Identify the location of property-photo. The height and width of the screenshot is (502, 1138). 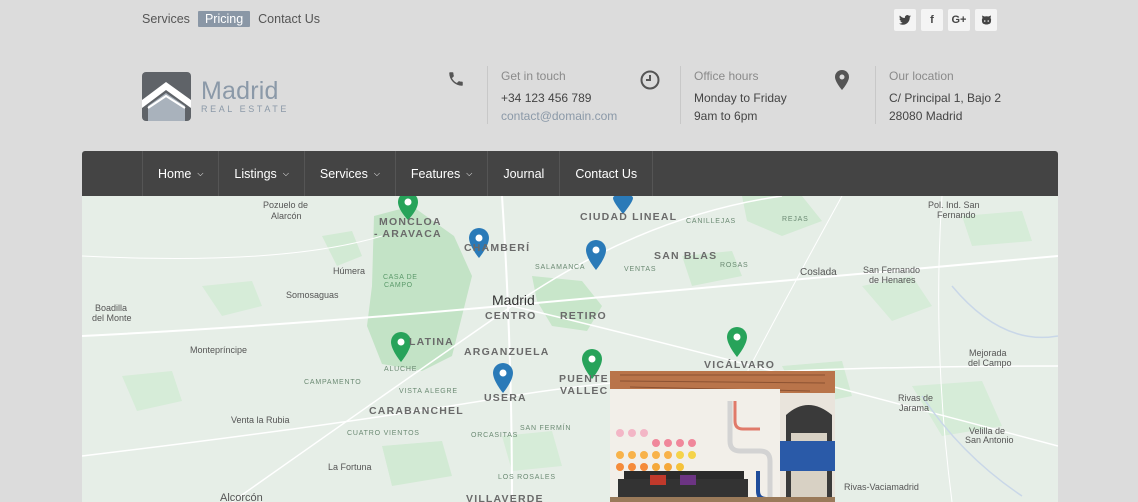
(722, 436).